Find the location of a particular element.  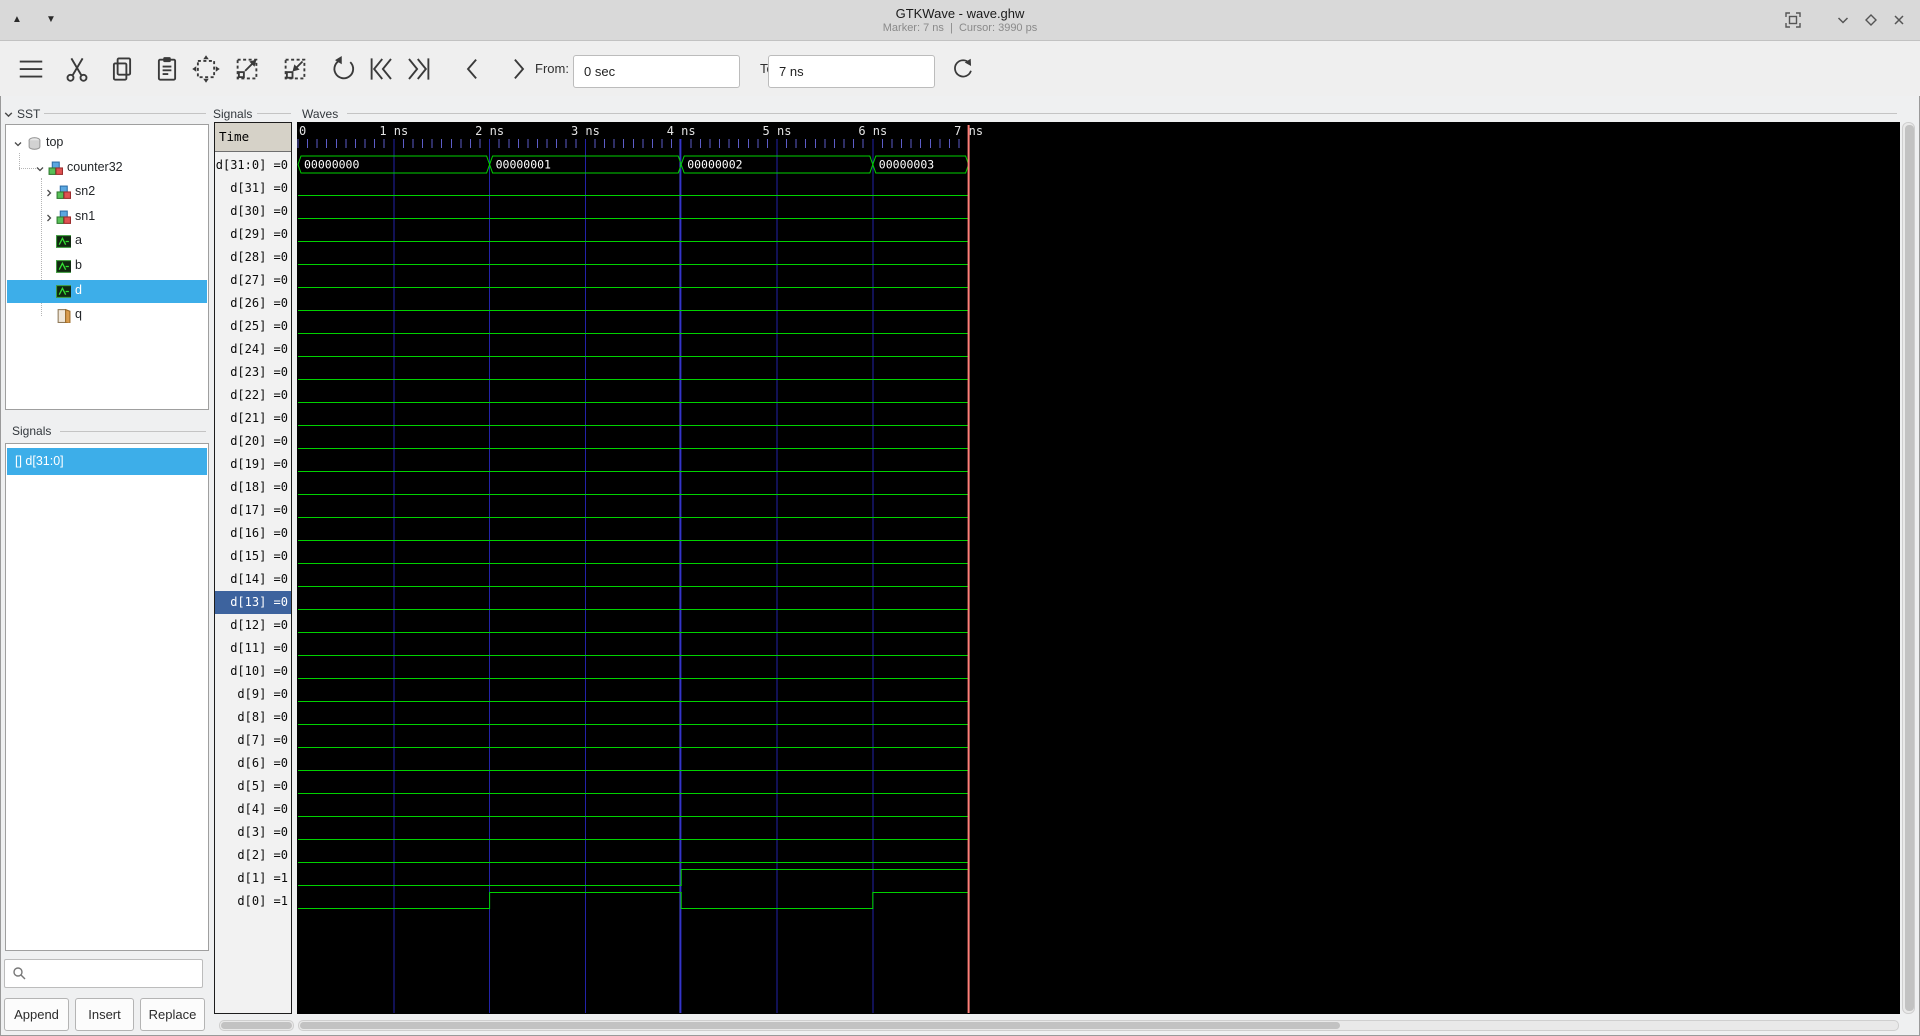

signal-name-row: d[18] =0 is located at coordinates (253, 487).